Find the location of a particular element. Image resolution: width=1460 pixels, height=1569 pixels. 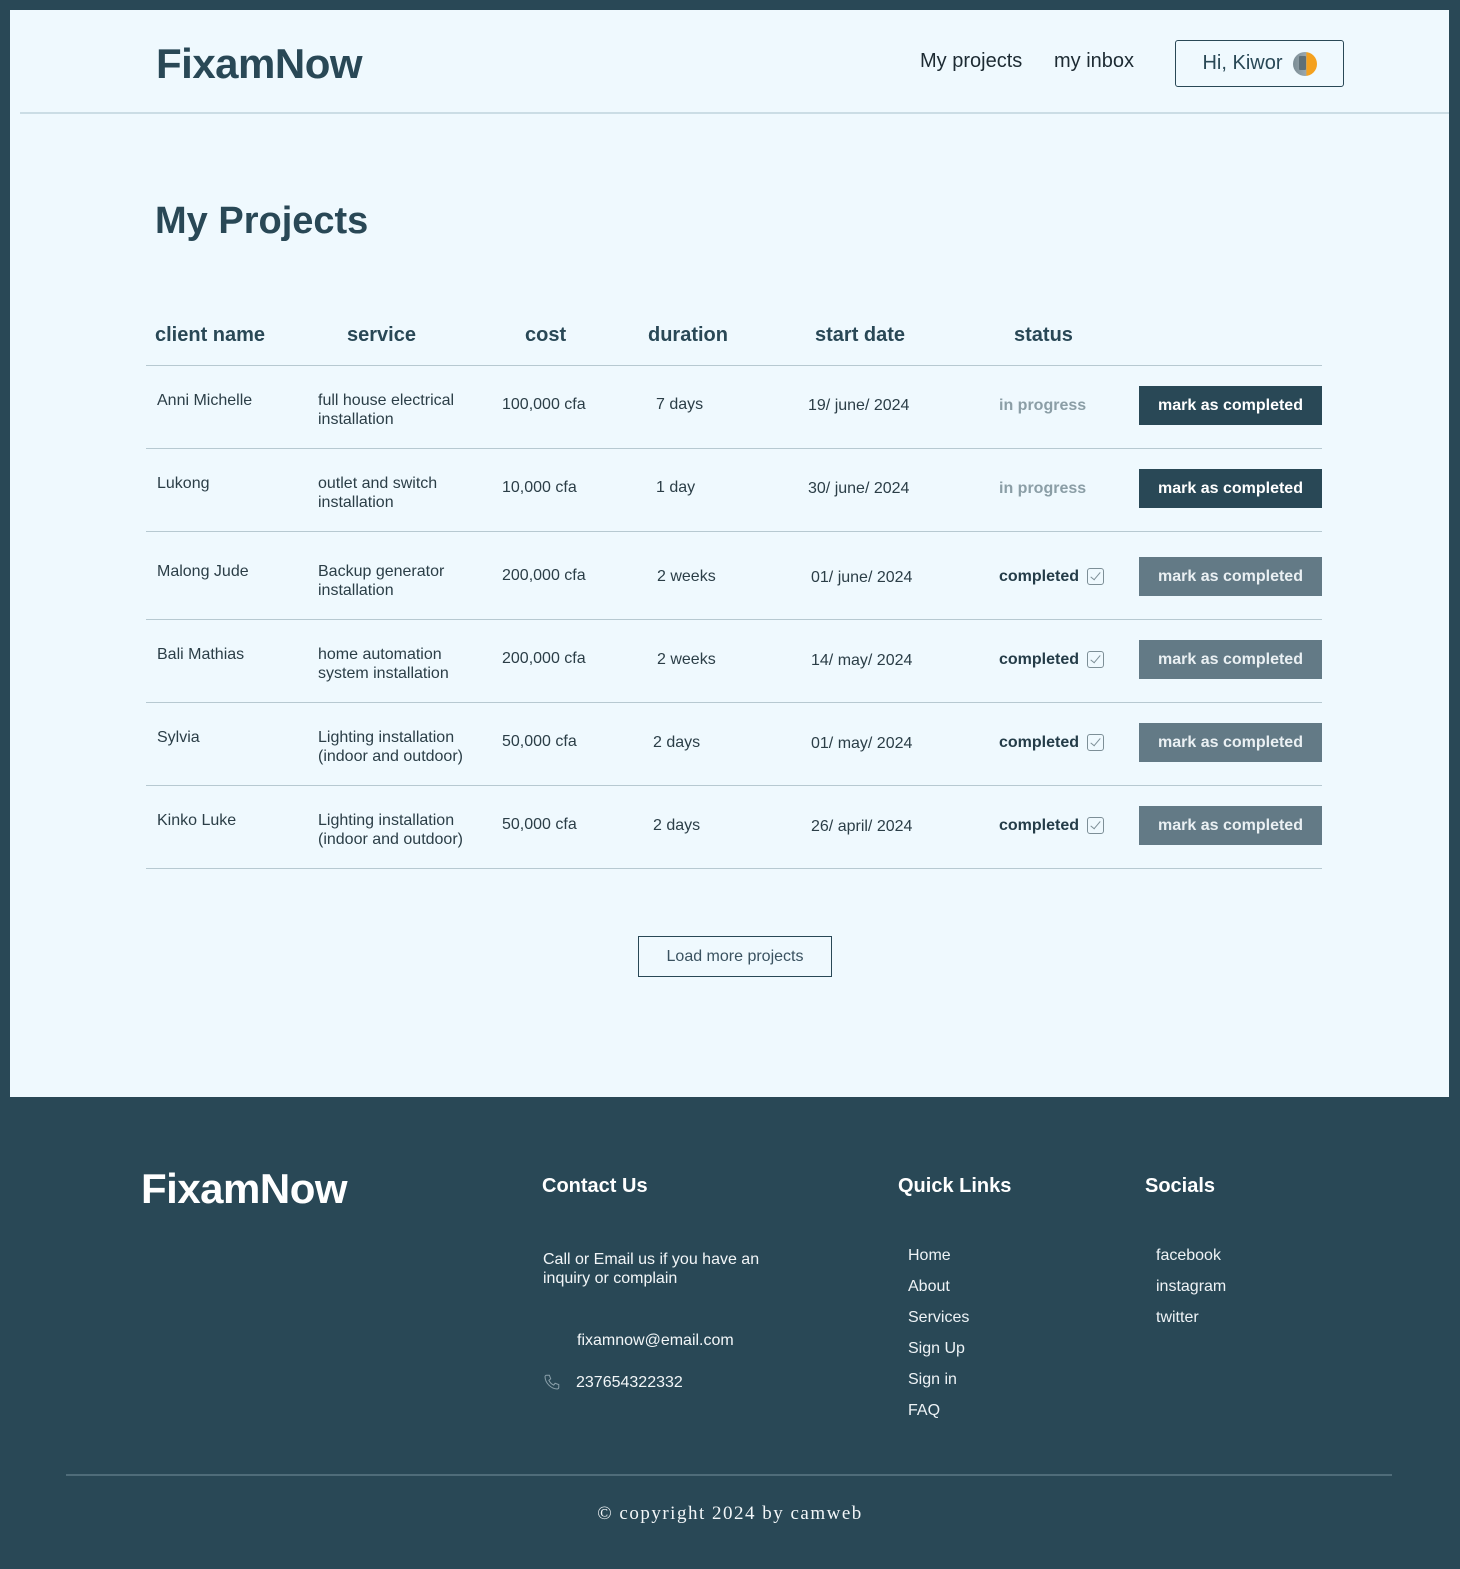

start-date: 01/ may/ 2024 is located at coordinates (862, 743).